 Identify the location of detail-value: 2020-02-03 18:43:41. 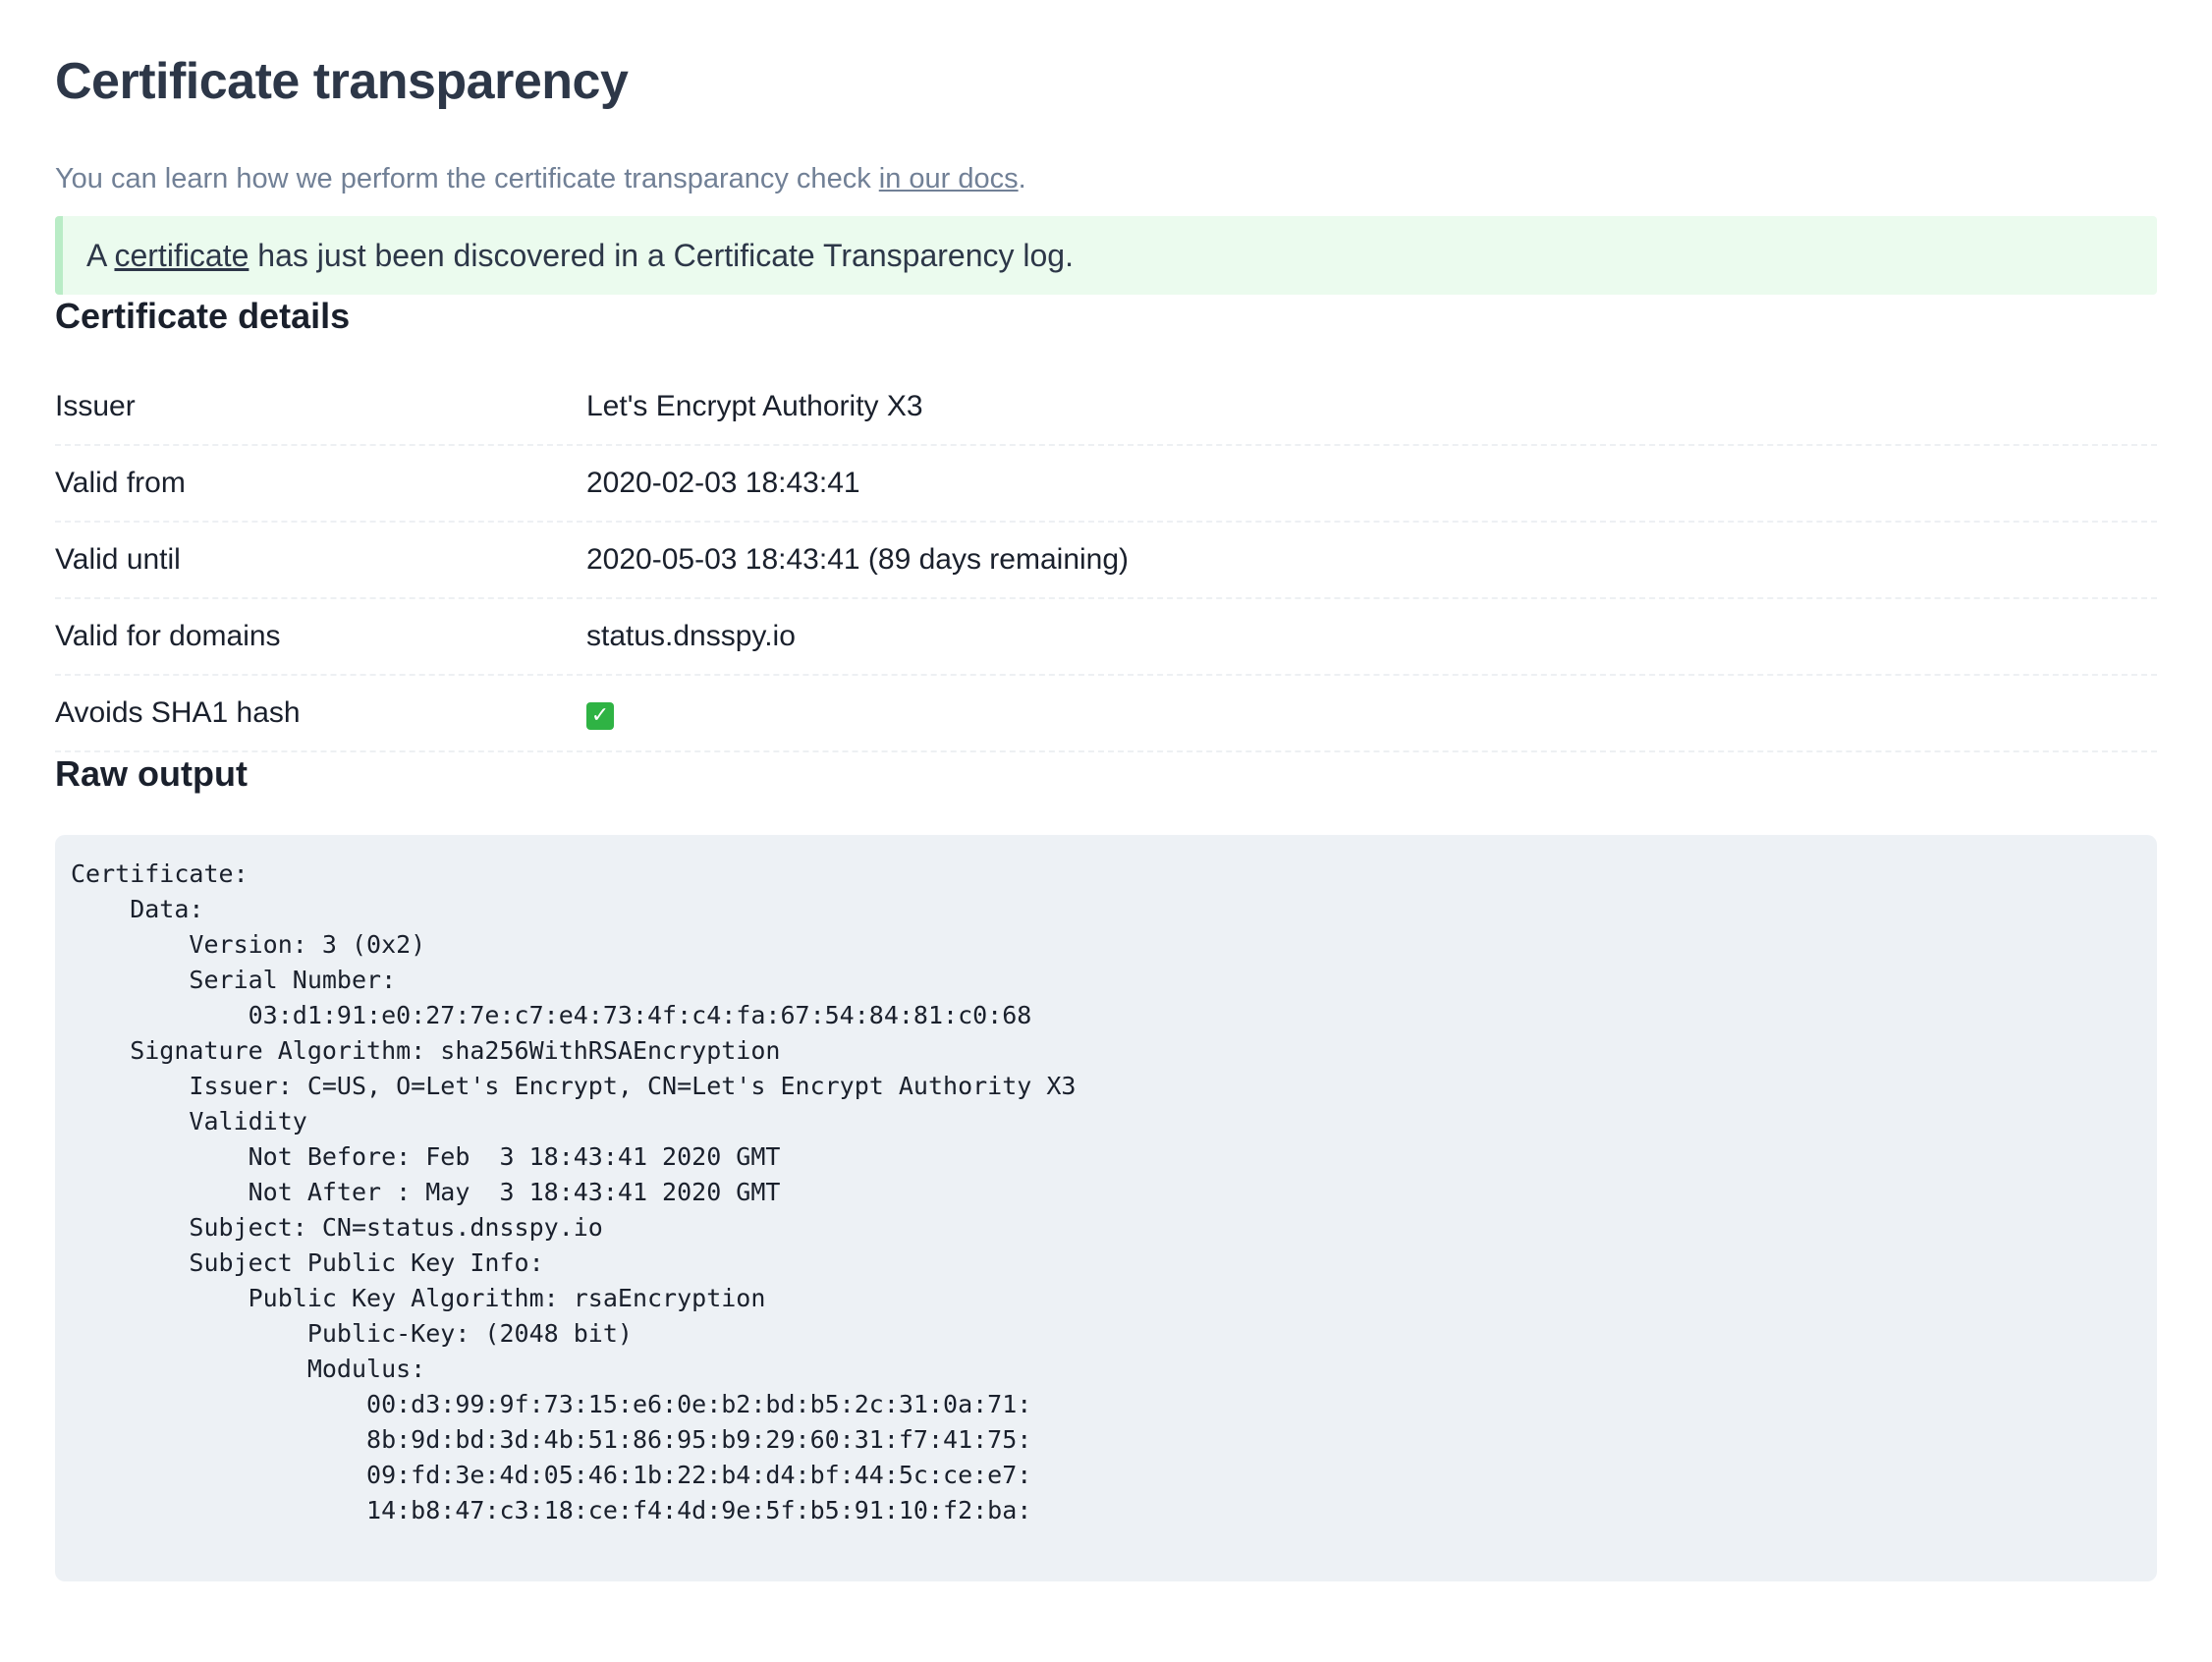
(723, 483).